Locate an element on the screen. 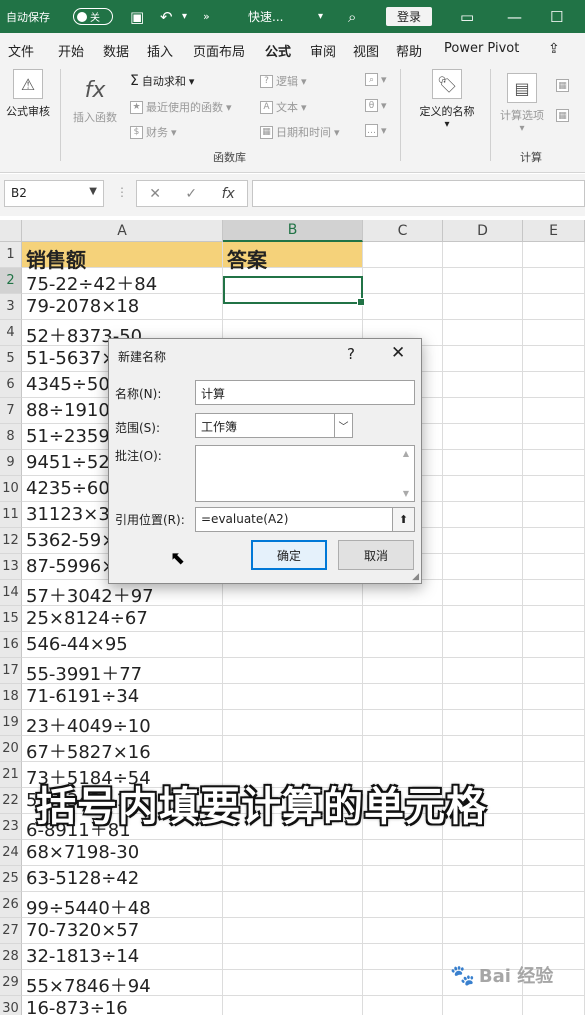 The width and height of the screenshot is (585, 1015). text-button: A 文本 ▾ is located at coordinates (283, 107).